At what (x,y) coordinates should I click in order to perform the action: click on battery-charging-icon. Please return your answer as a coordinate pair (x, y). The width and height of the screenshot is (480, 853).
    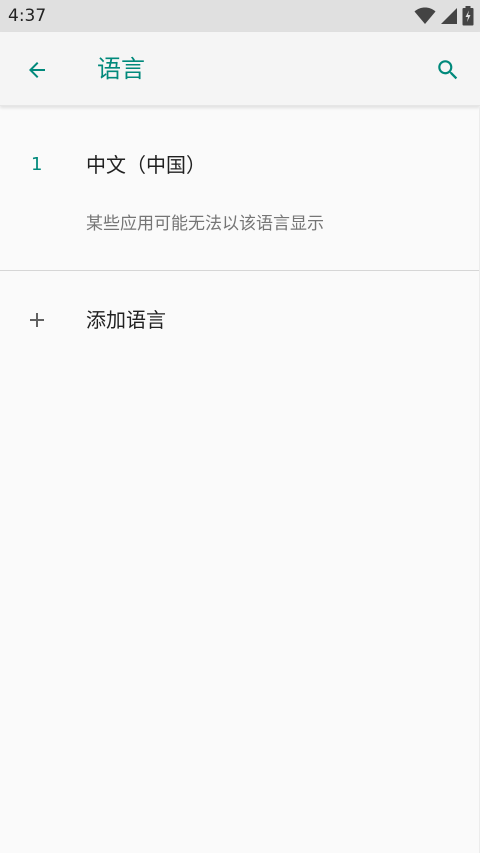
    Looking at the image, I should click on (468, 16).